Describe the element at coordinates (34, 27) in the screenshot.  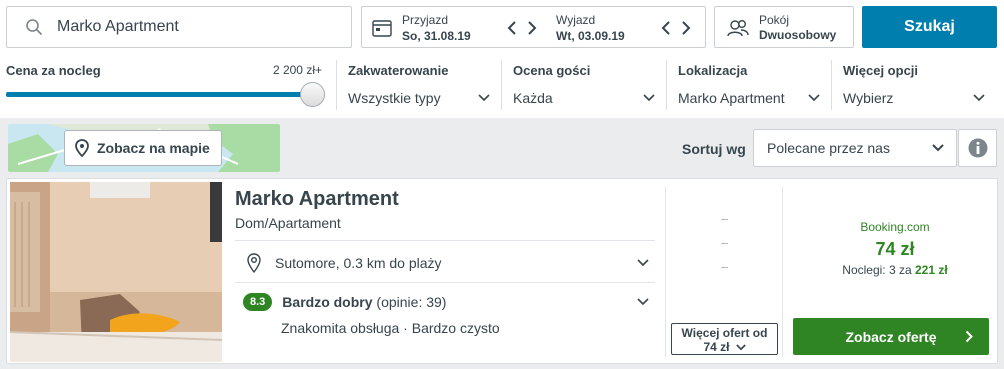
I see `search-icon` at that location.